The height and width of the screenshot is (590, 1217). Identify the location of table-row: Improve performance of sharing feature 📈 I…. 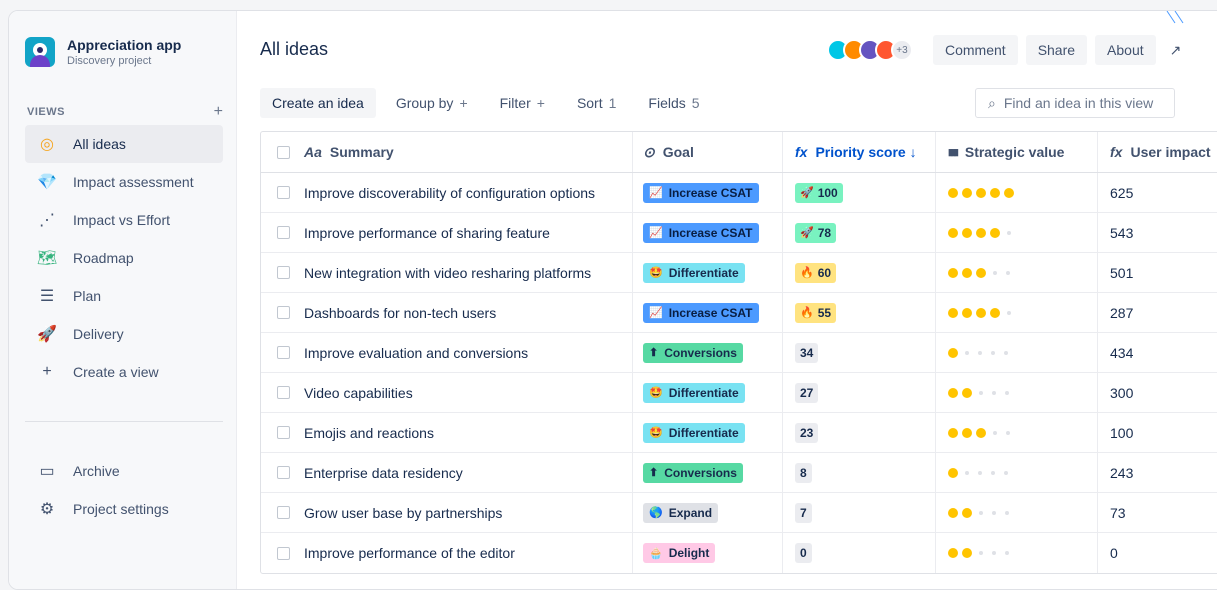
(739, 233).